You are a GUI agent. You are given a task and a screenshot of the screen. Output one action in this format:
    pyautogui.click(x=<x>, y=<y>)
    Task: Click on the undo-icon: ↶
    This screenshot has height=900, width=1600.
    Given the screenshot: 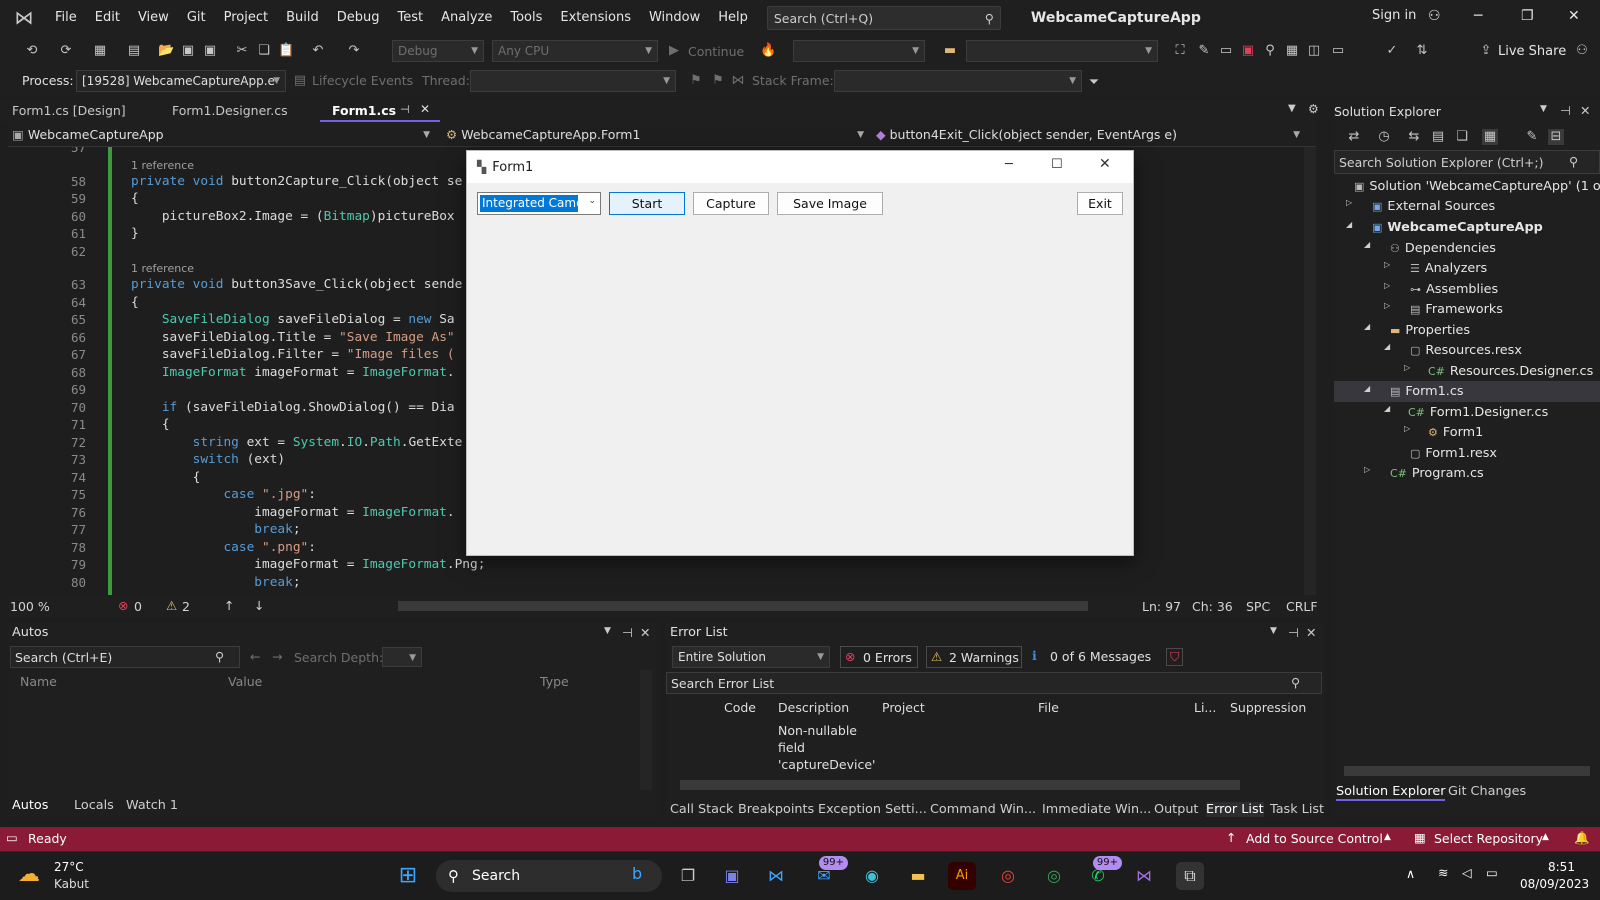 What is the action you would take?
    pyautogui.click(x=318, y=51)
    